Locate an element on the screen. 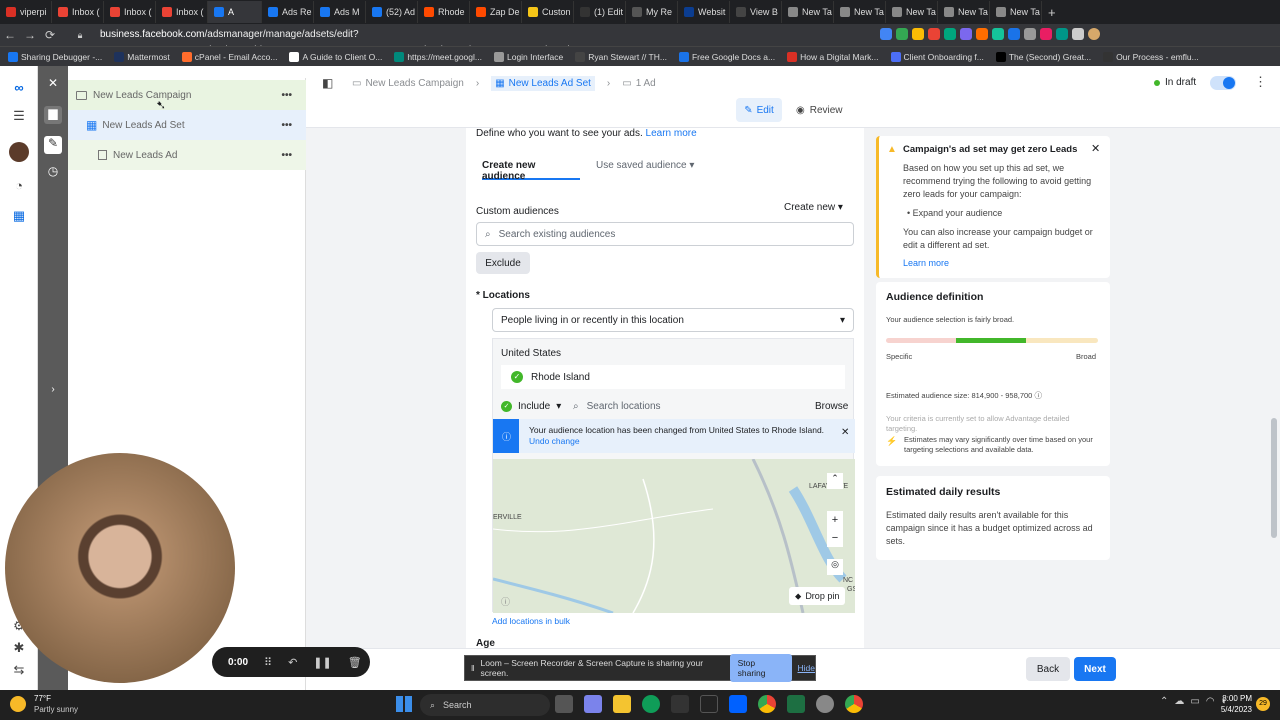 The width and height of the screenshot is (1280, 720). back-button: Back is located at coordinates (1048, 669).